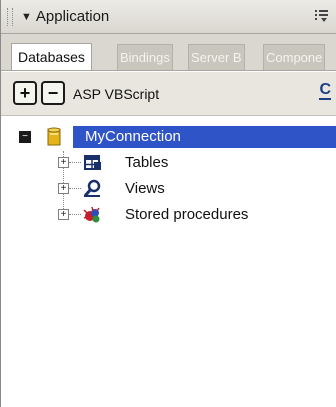 The image size is (336, 407). I want to click on panel-title: Application, so click(72, 16).